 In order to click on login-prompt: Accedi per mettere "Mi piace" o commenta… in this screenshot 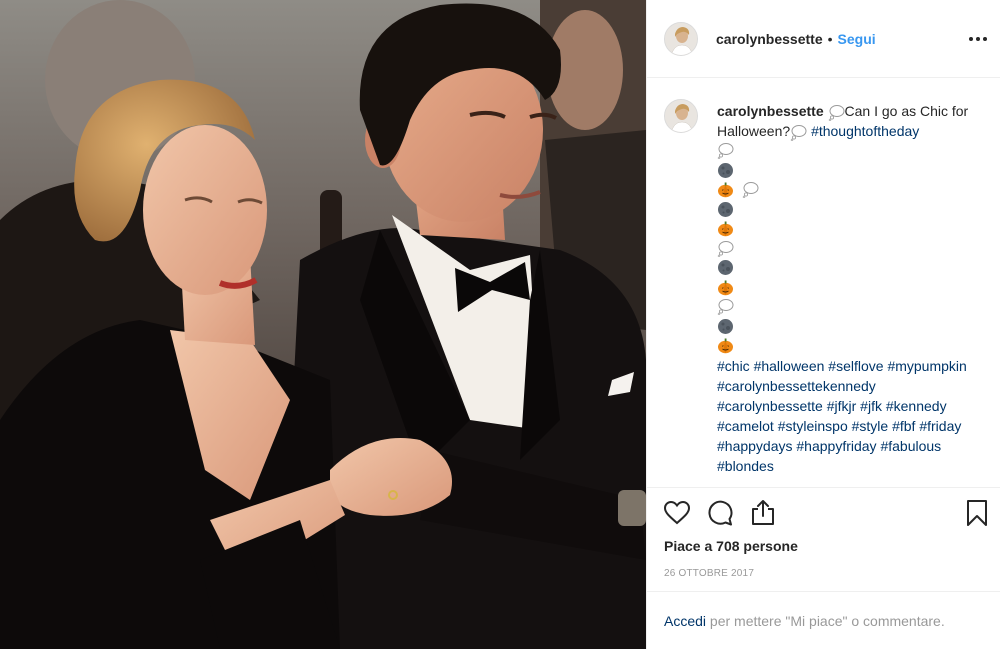, I will do `click(823, 620)`.